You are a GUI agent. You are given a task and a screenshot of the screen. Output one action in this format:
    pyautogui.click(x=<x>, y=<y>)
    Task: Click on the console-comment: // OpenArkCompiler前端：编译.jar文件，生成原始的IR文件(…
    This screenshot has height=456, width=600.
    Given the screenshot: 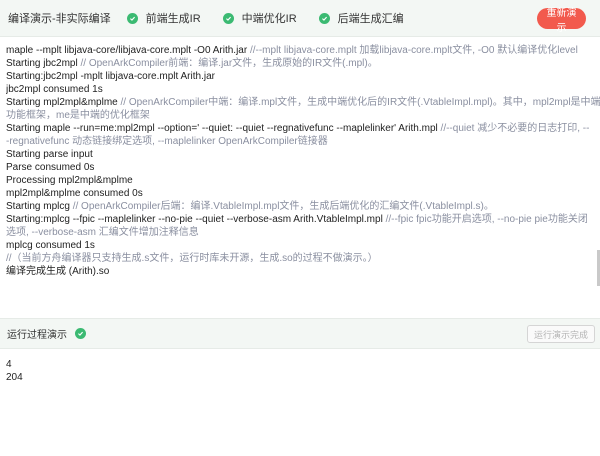 What is the action you would take?
    pyautogui.click(x=229, y=63)
    